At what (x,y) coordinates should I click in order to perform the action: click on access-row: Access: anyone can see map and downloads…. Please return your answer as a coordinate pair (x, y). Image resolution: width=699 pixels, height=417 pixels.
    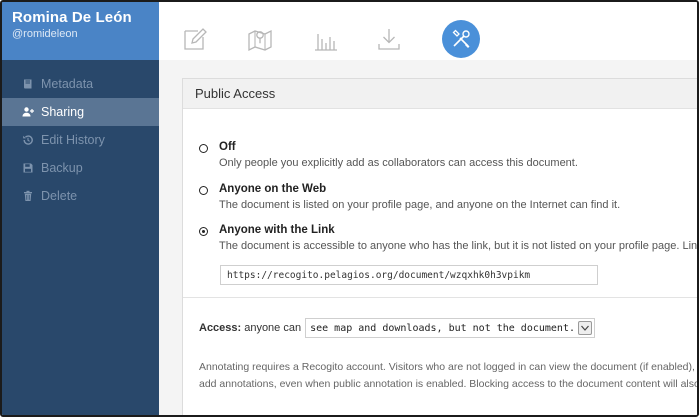
    Looking at the image, I should click on (397, 328).